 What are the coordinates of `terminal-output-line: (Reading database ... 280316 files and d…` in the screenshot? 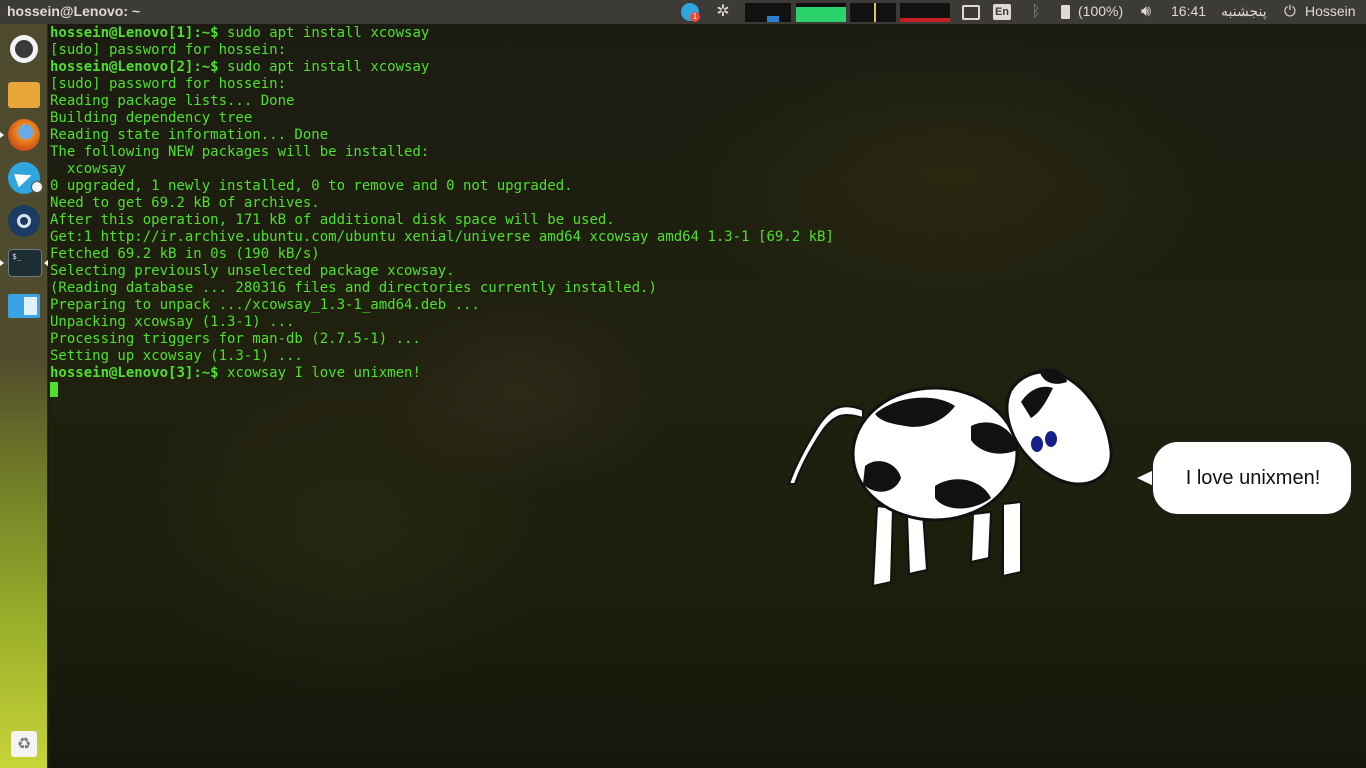 It's located at (442, 288).